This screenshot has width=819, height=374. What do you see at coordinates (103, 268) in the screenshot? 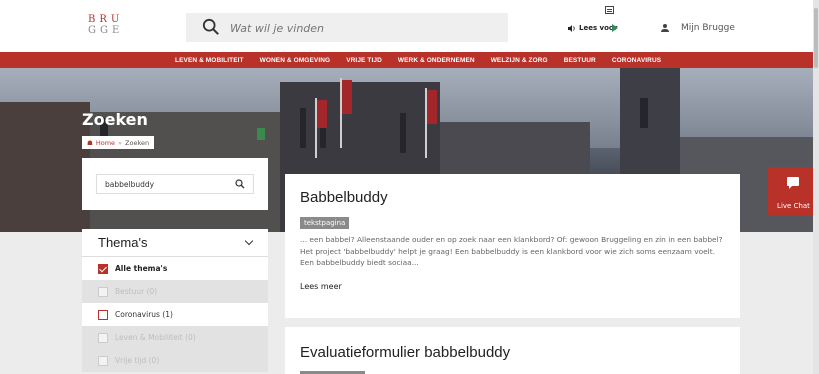
I see `checkbox-checked` at bounding box center [103, 268].